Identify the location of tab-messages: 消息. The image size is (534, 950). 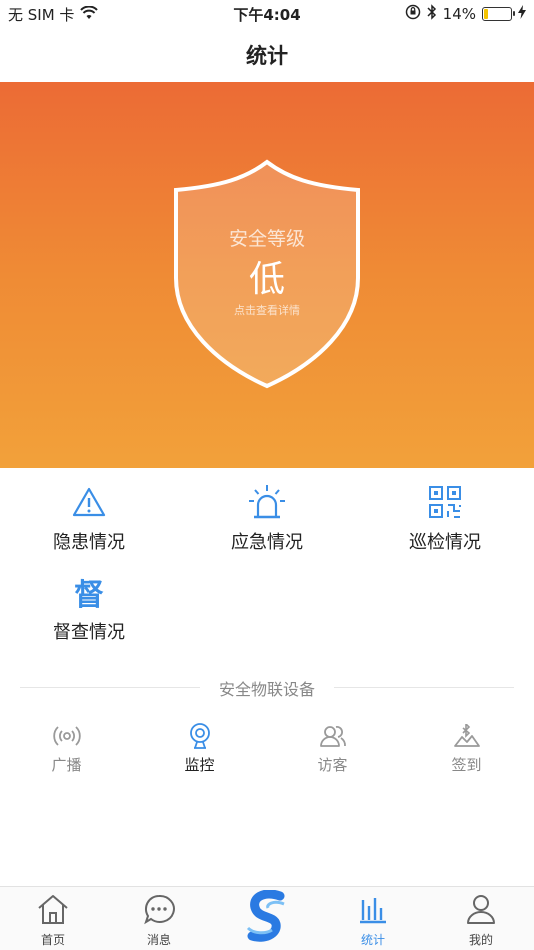
(159, 918).